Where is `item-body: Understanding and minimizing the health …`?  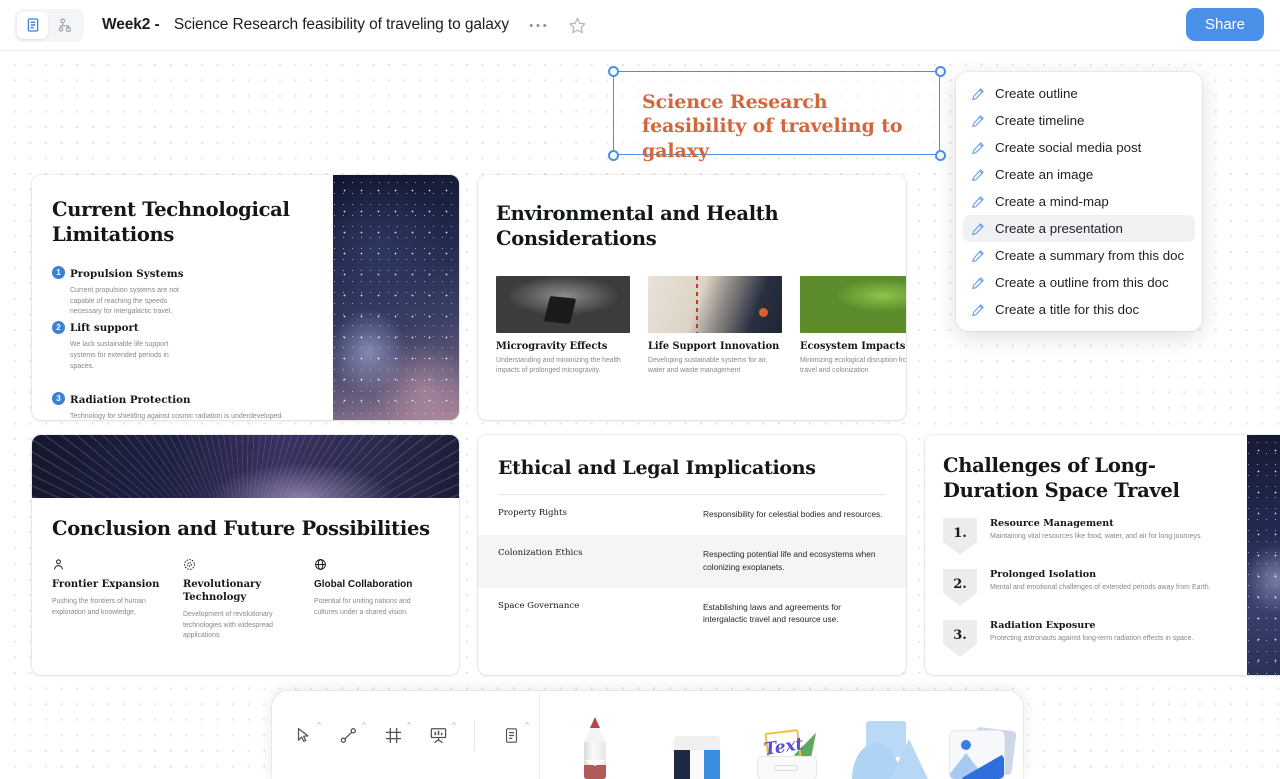 item-body: Understanding and minimizing the health … is located at coordinates (558, 365).